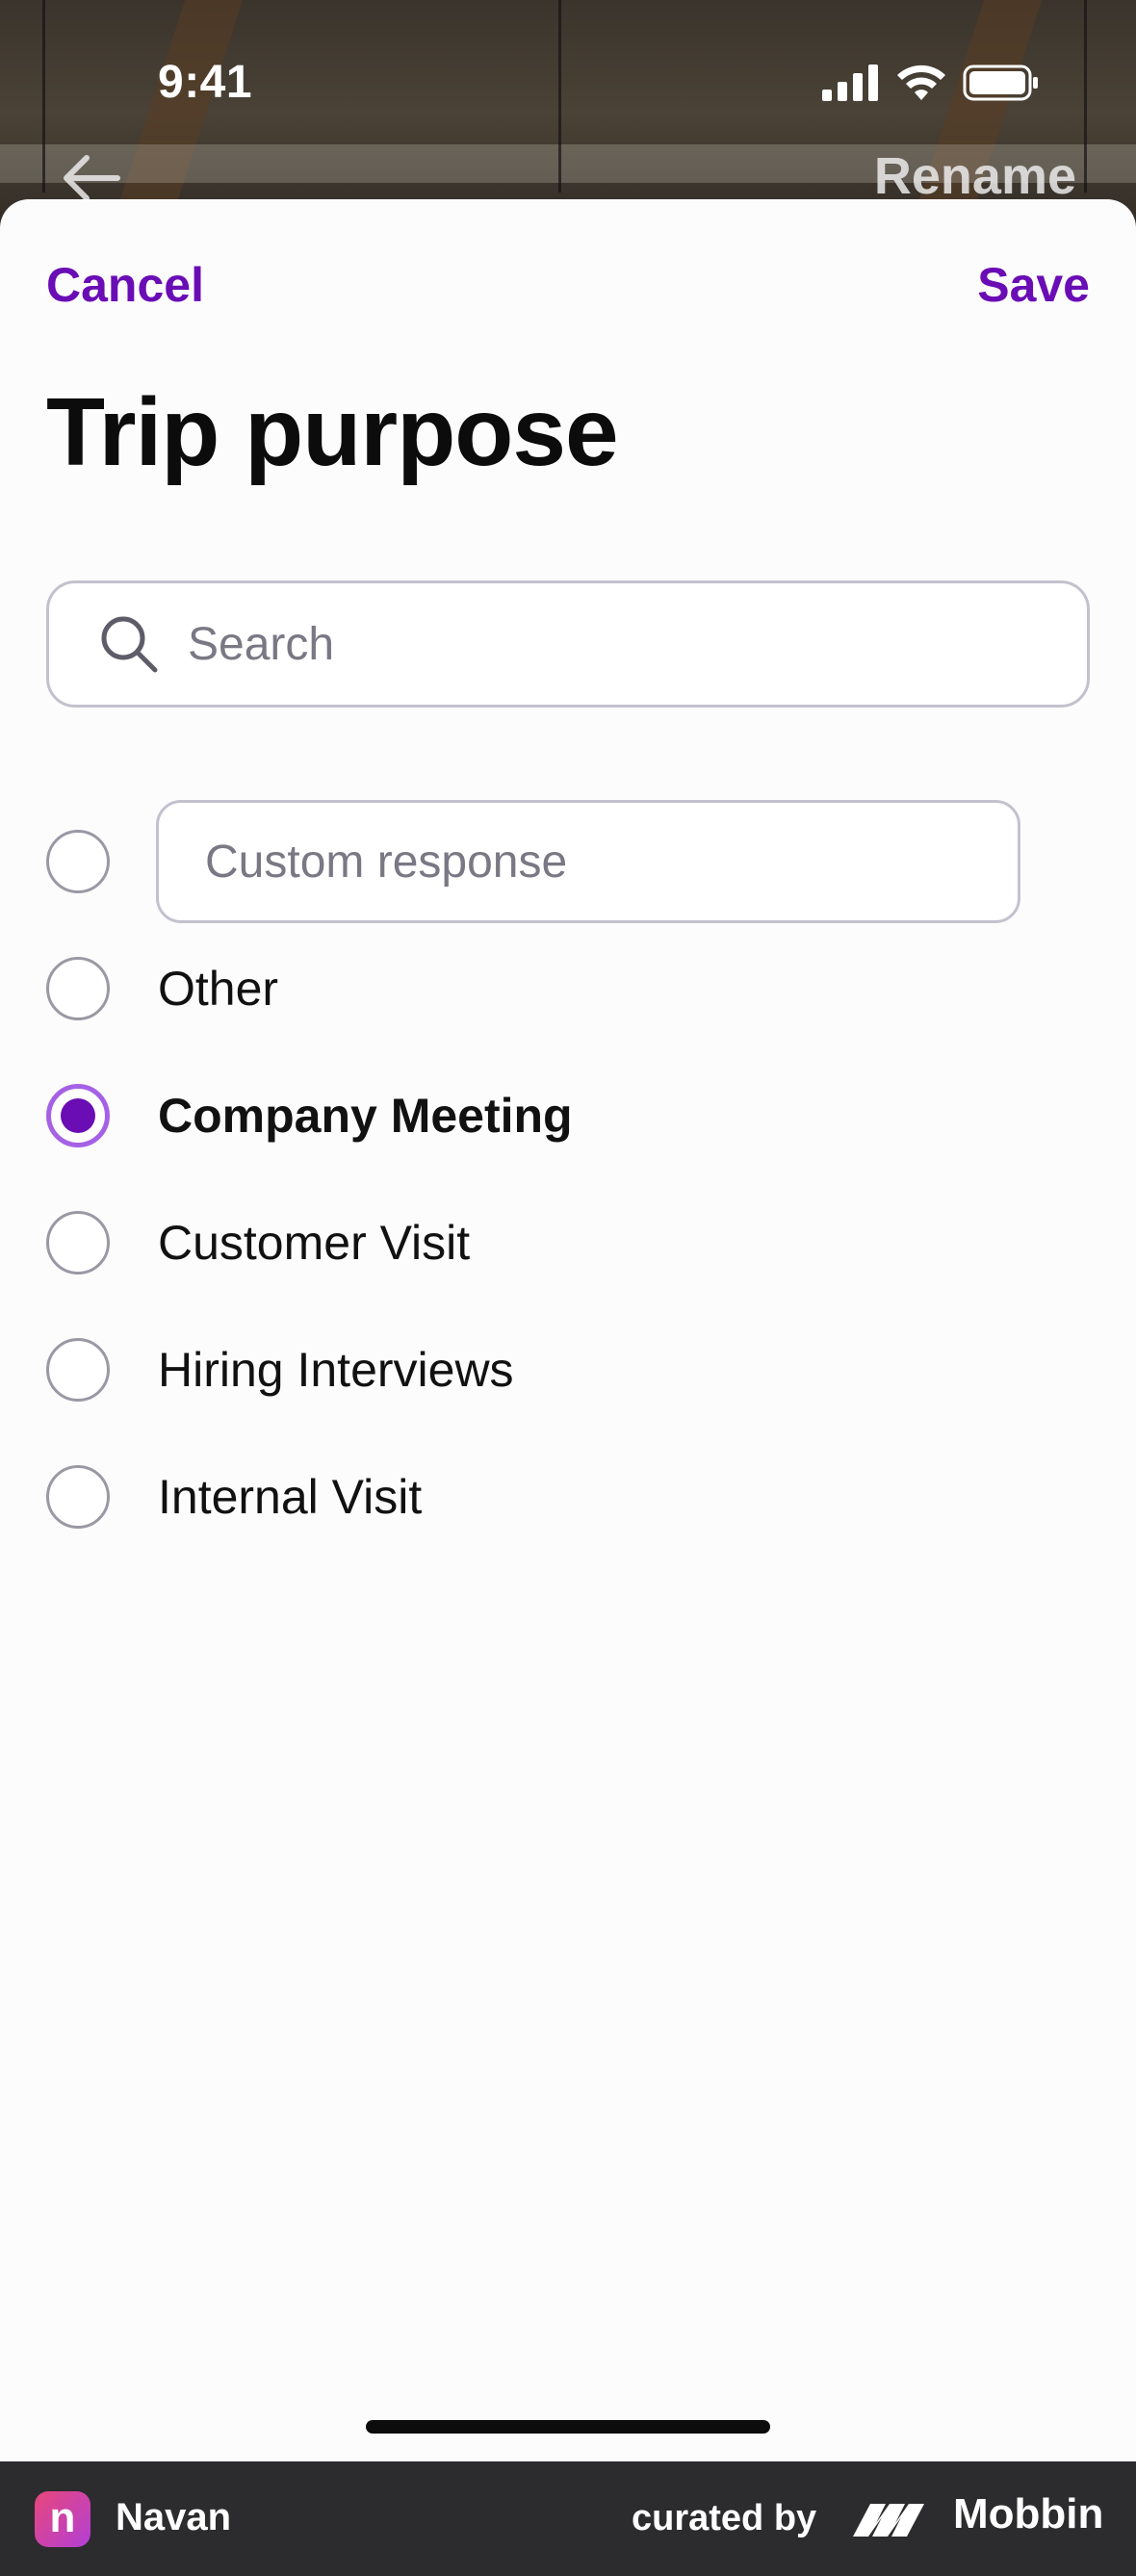 The width and height of the screenshot is (1136, 2576). What do you see at coordinates (290, 1497) in the screenshot?
I see `option-label: Internal Visit` at bounding box center [290, 1497].